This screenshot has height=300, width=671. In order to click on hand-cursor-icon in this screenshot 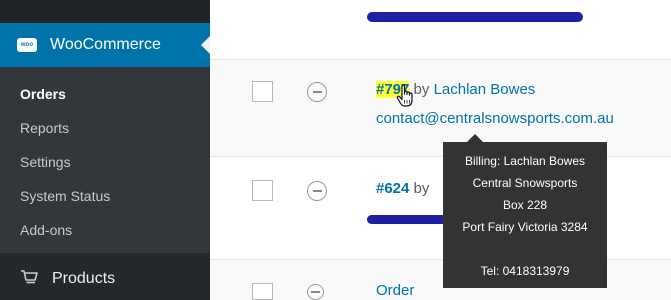, I will do `click(406, 98)`.